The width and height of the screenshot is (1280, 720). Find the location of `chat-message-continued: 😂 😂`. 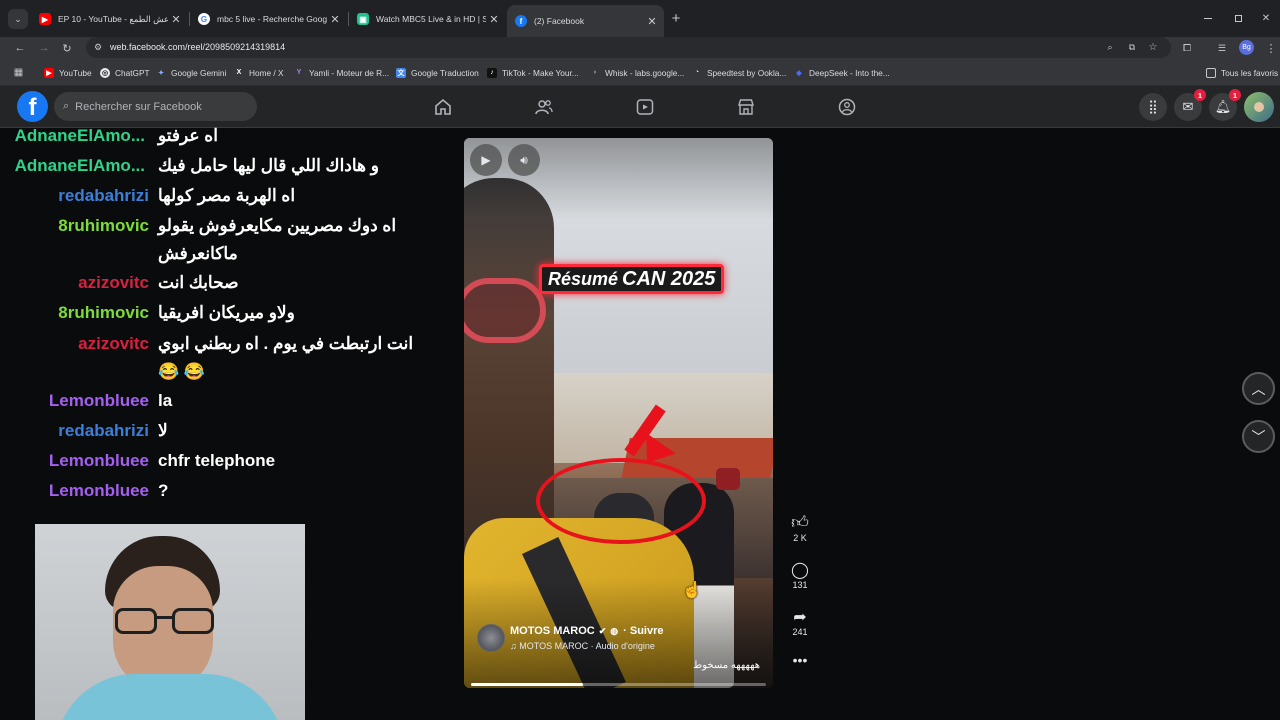

chat-message-continued: 😂 😂 is located at coordinates (182, 371).